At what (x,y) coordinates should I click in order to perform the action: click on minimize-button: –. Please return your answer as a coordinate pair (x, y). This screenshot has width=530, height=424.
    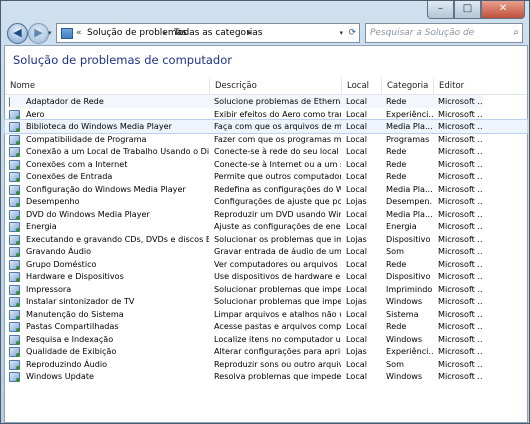
    Looking at the image, I should click on (440, 10).